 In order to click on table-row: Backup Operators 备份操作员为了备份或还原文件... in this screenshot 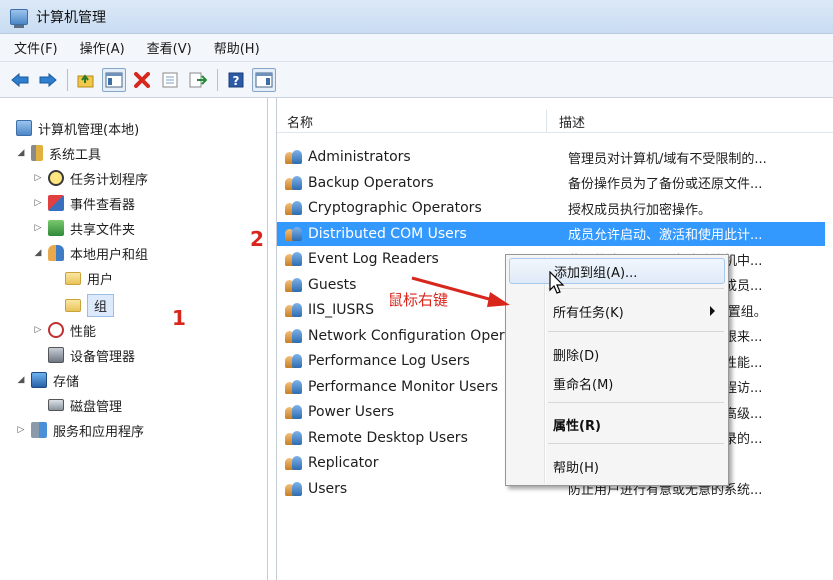, I will do `click(551, 183)`.